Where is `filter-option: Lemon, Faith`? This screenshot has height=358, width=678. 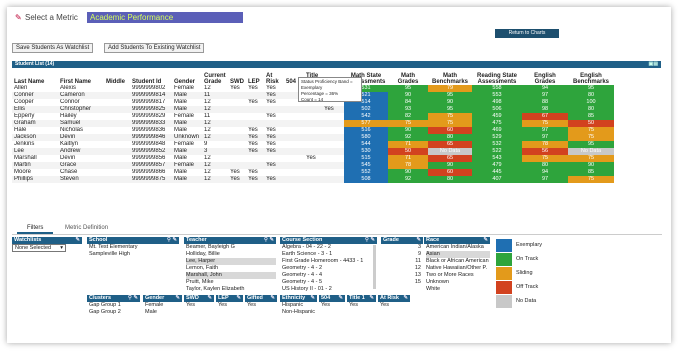 filter-option: Lemon, Faith is located at coordinates (231, 268).